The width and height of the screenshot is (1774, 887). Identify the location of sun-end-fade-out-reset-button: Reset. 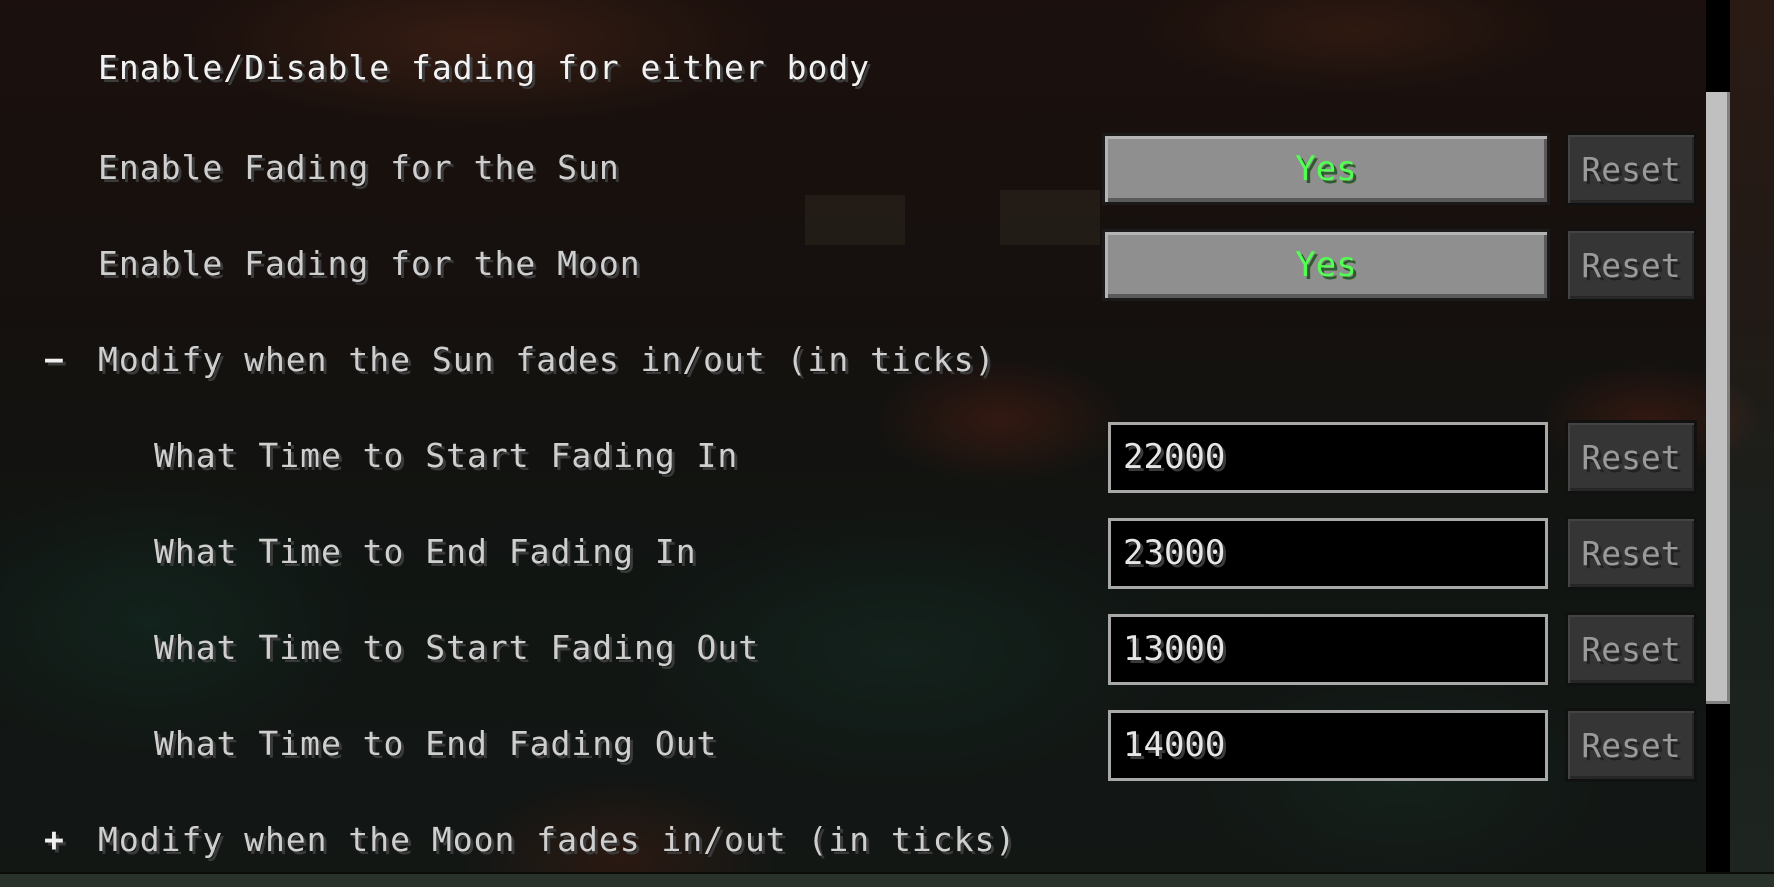
(1631, 745).